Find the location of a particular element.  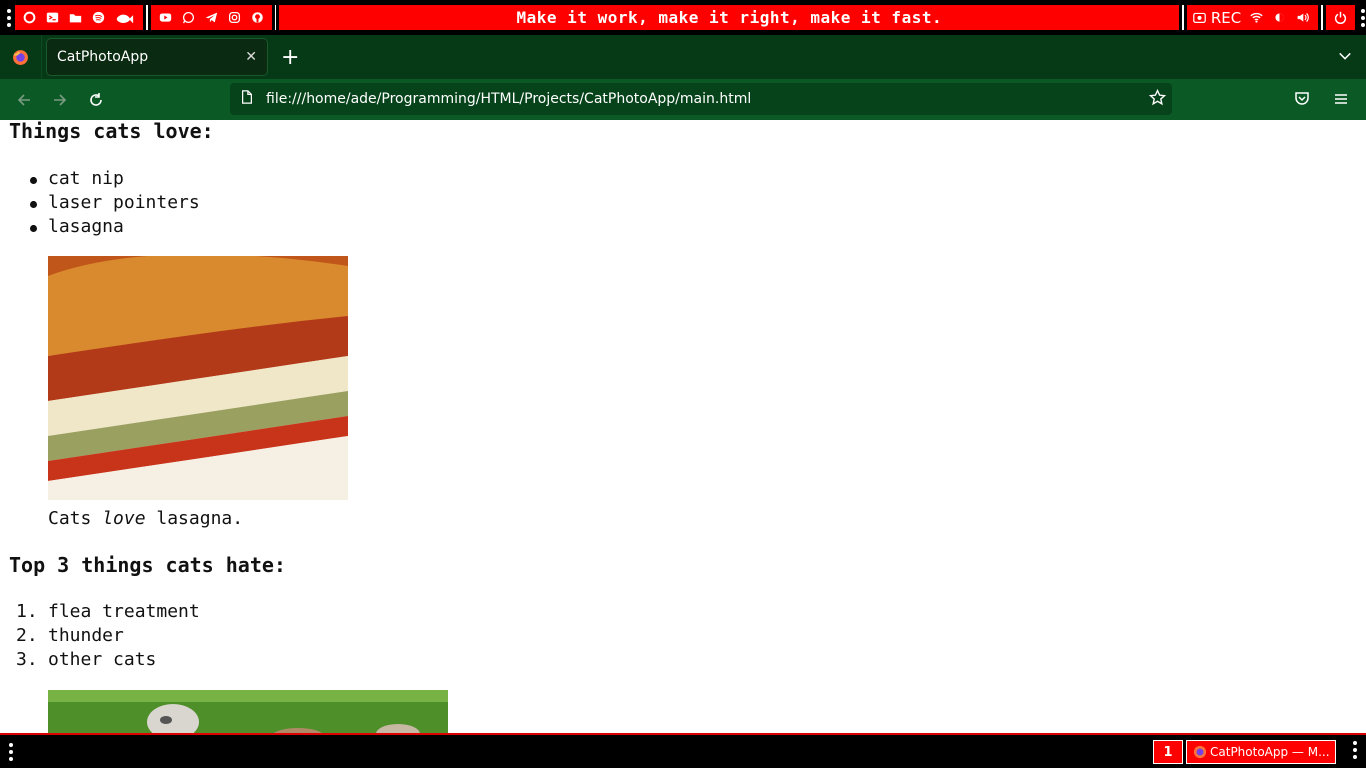

browser-tab-strip: CatPhotoApp ✕ + is located at coordinates (683, 57).